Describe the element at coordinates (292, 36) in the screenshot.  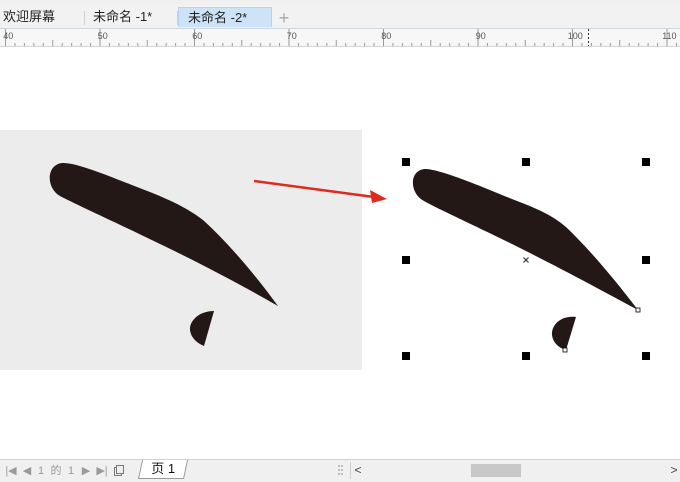
I see `ruler-label: 70` at that location.